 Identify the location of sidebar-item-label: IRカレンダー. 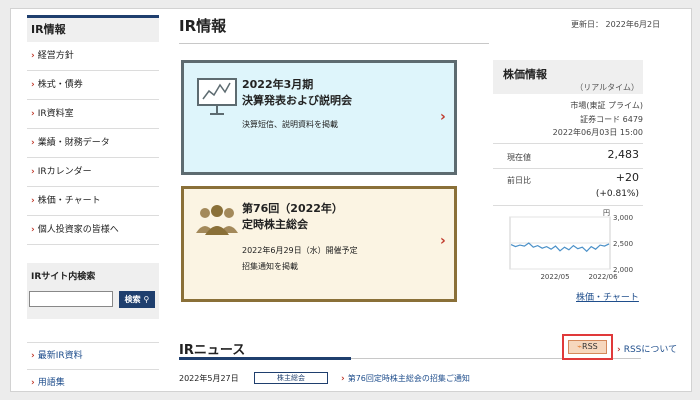
(64, 172).